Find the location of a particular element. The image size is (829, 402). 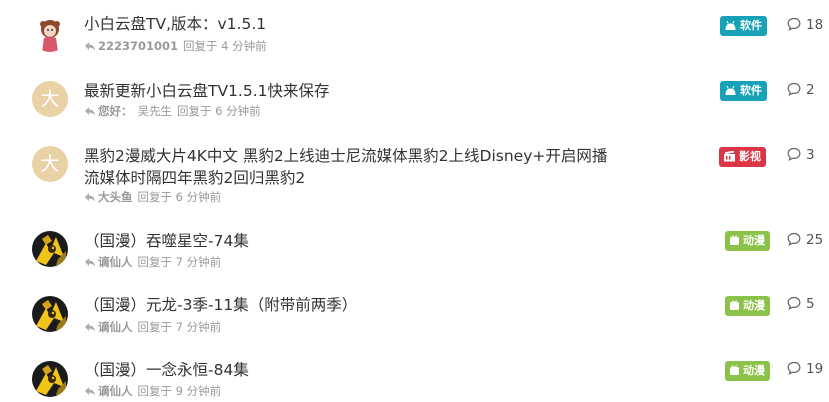

reply-user: 2223701001 is located at coordinates (138, 46).